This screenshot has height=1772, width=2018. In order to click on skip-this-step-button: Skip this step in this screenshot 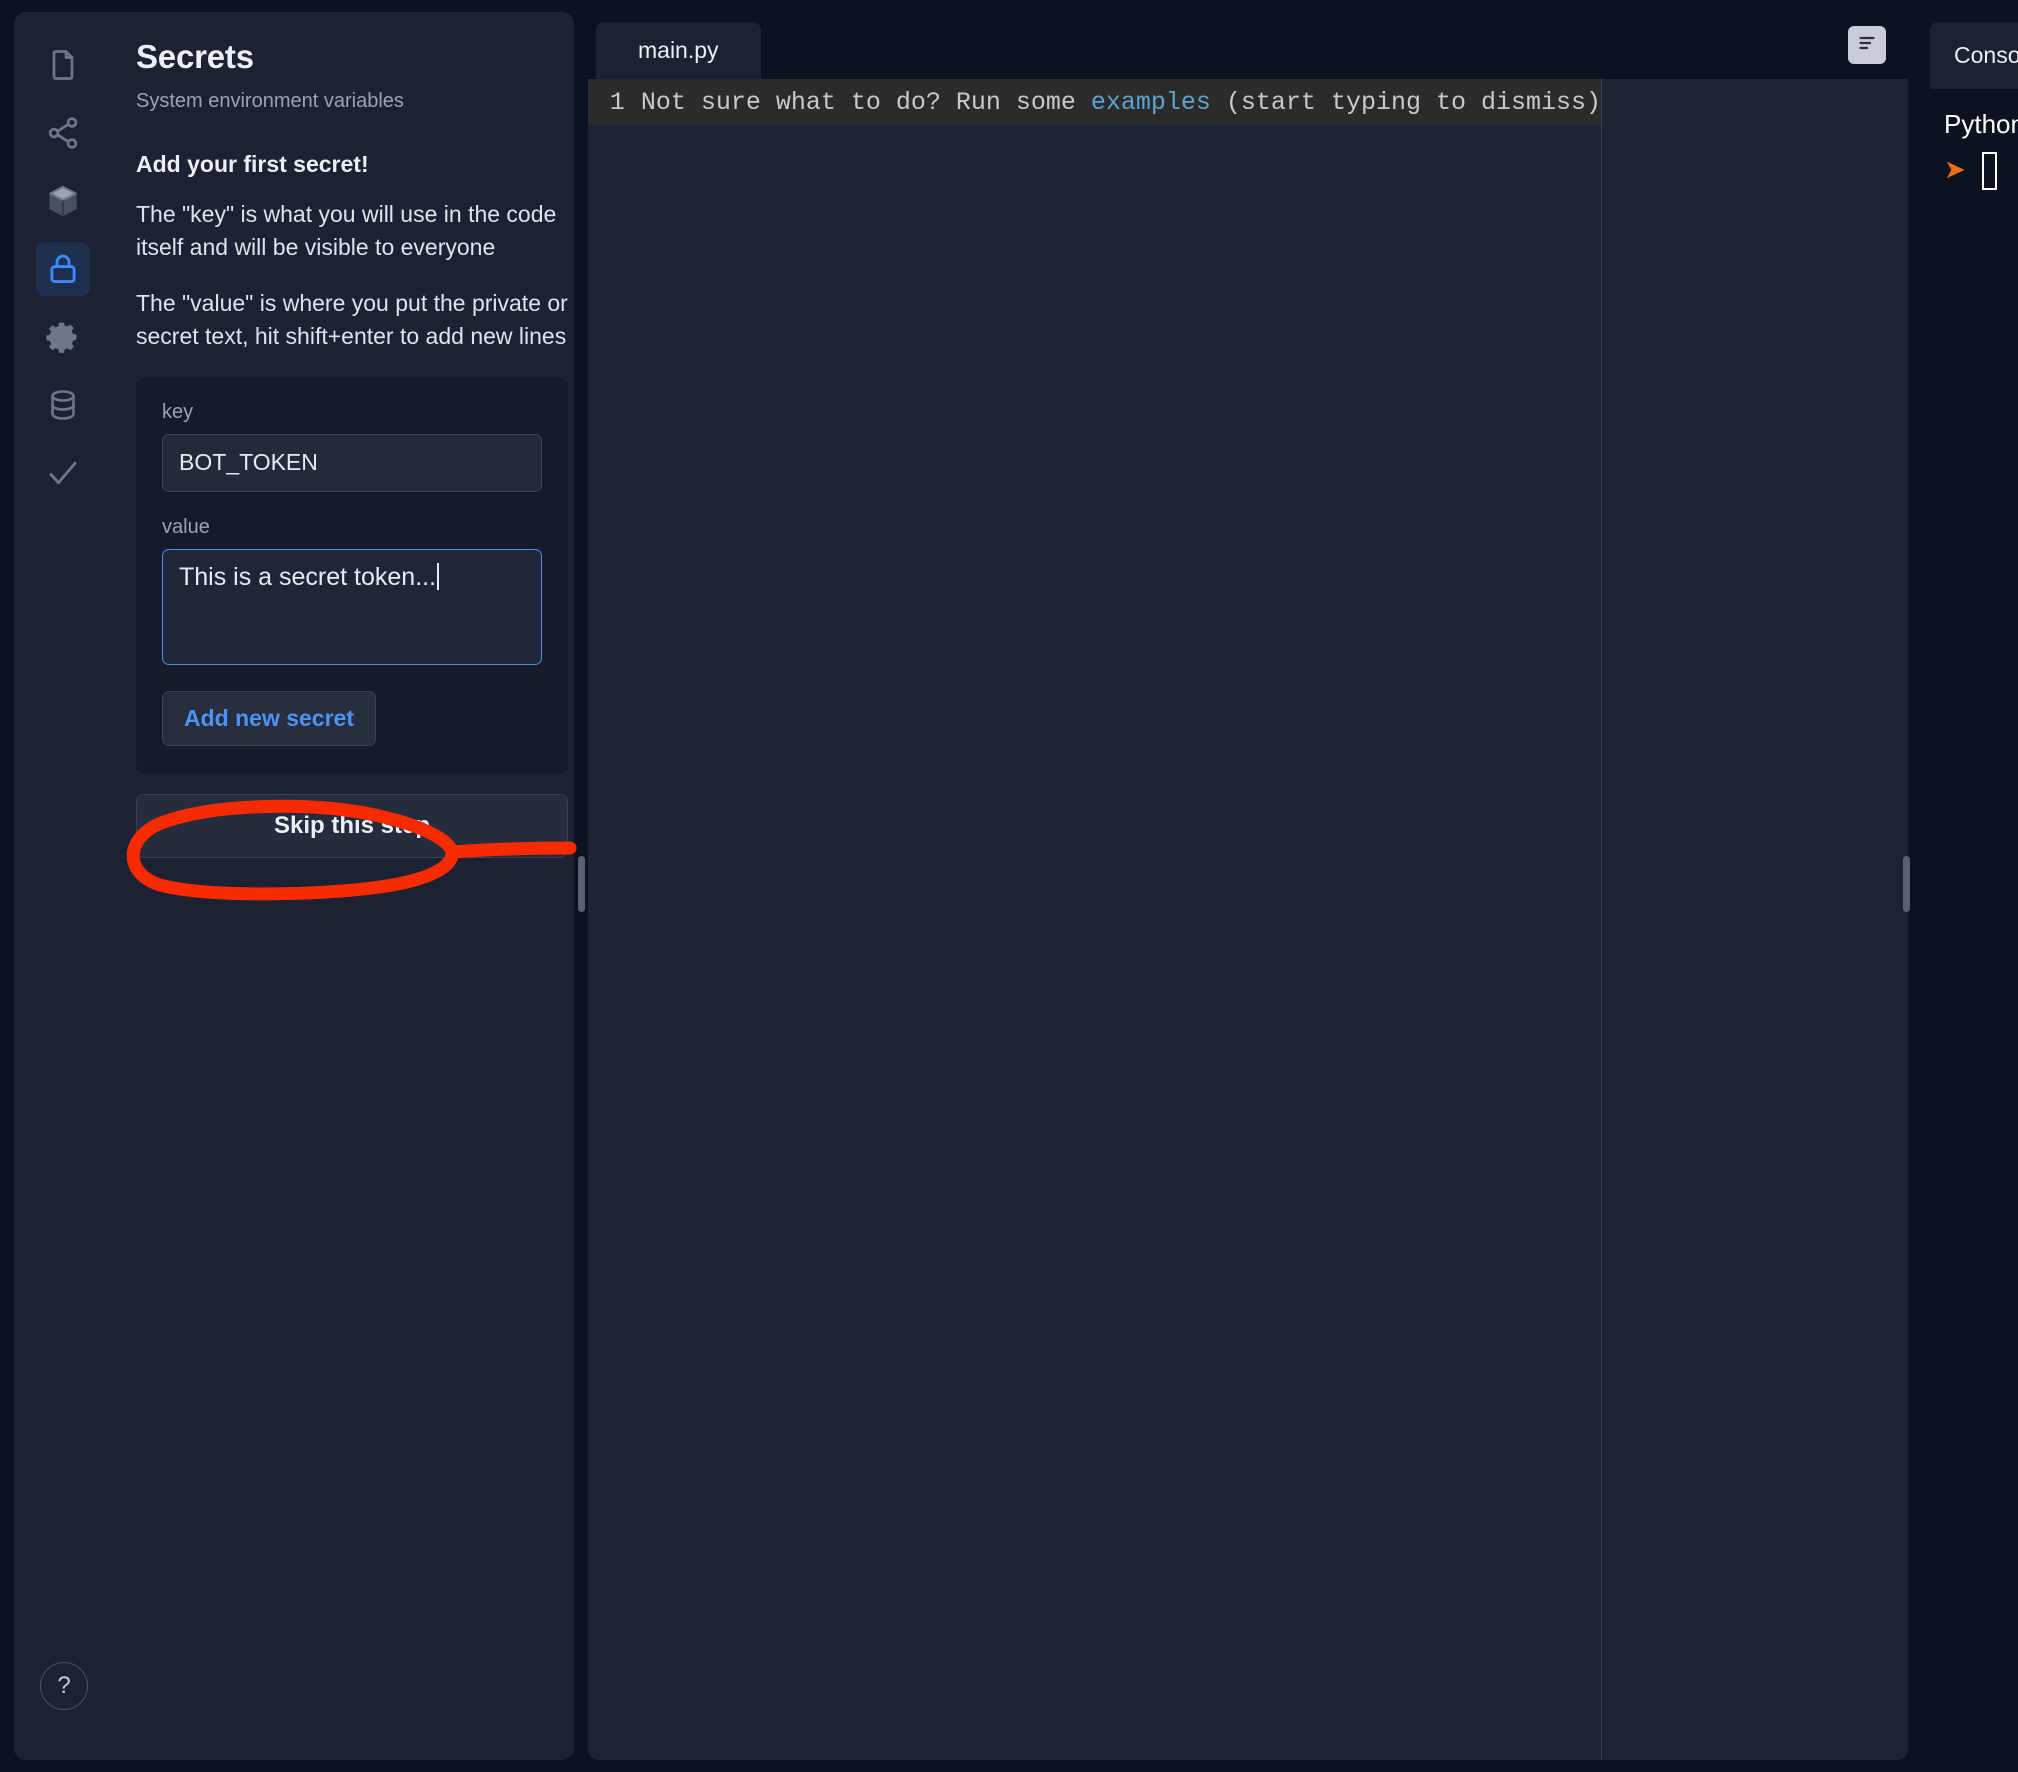, I will do `click(352, 825)`.